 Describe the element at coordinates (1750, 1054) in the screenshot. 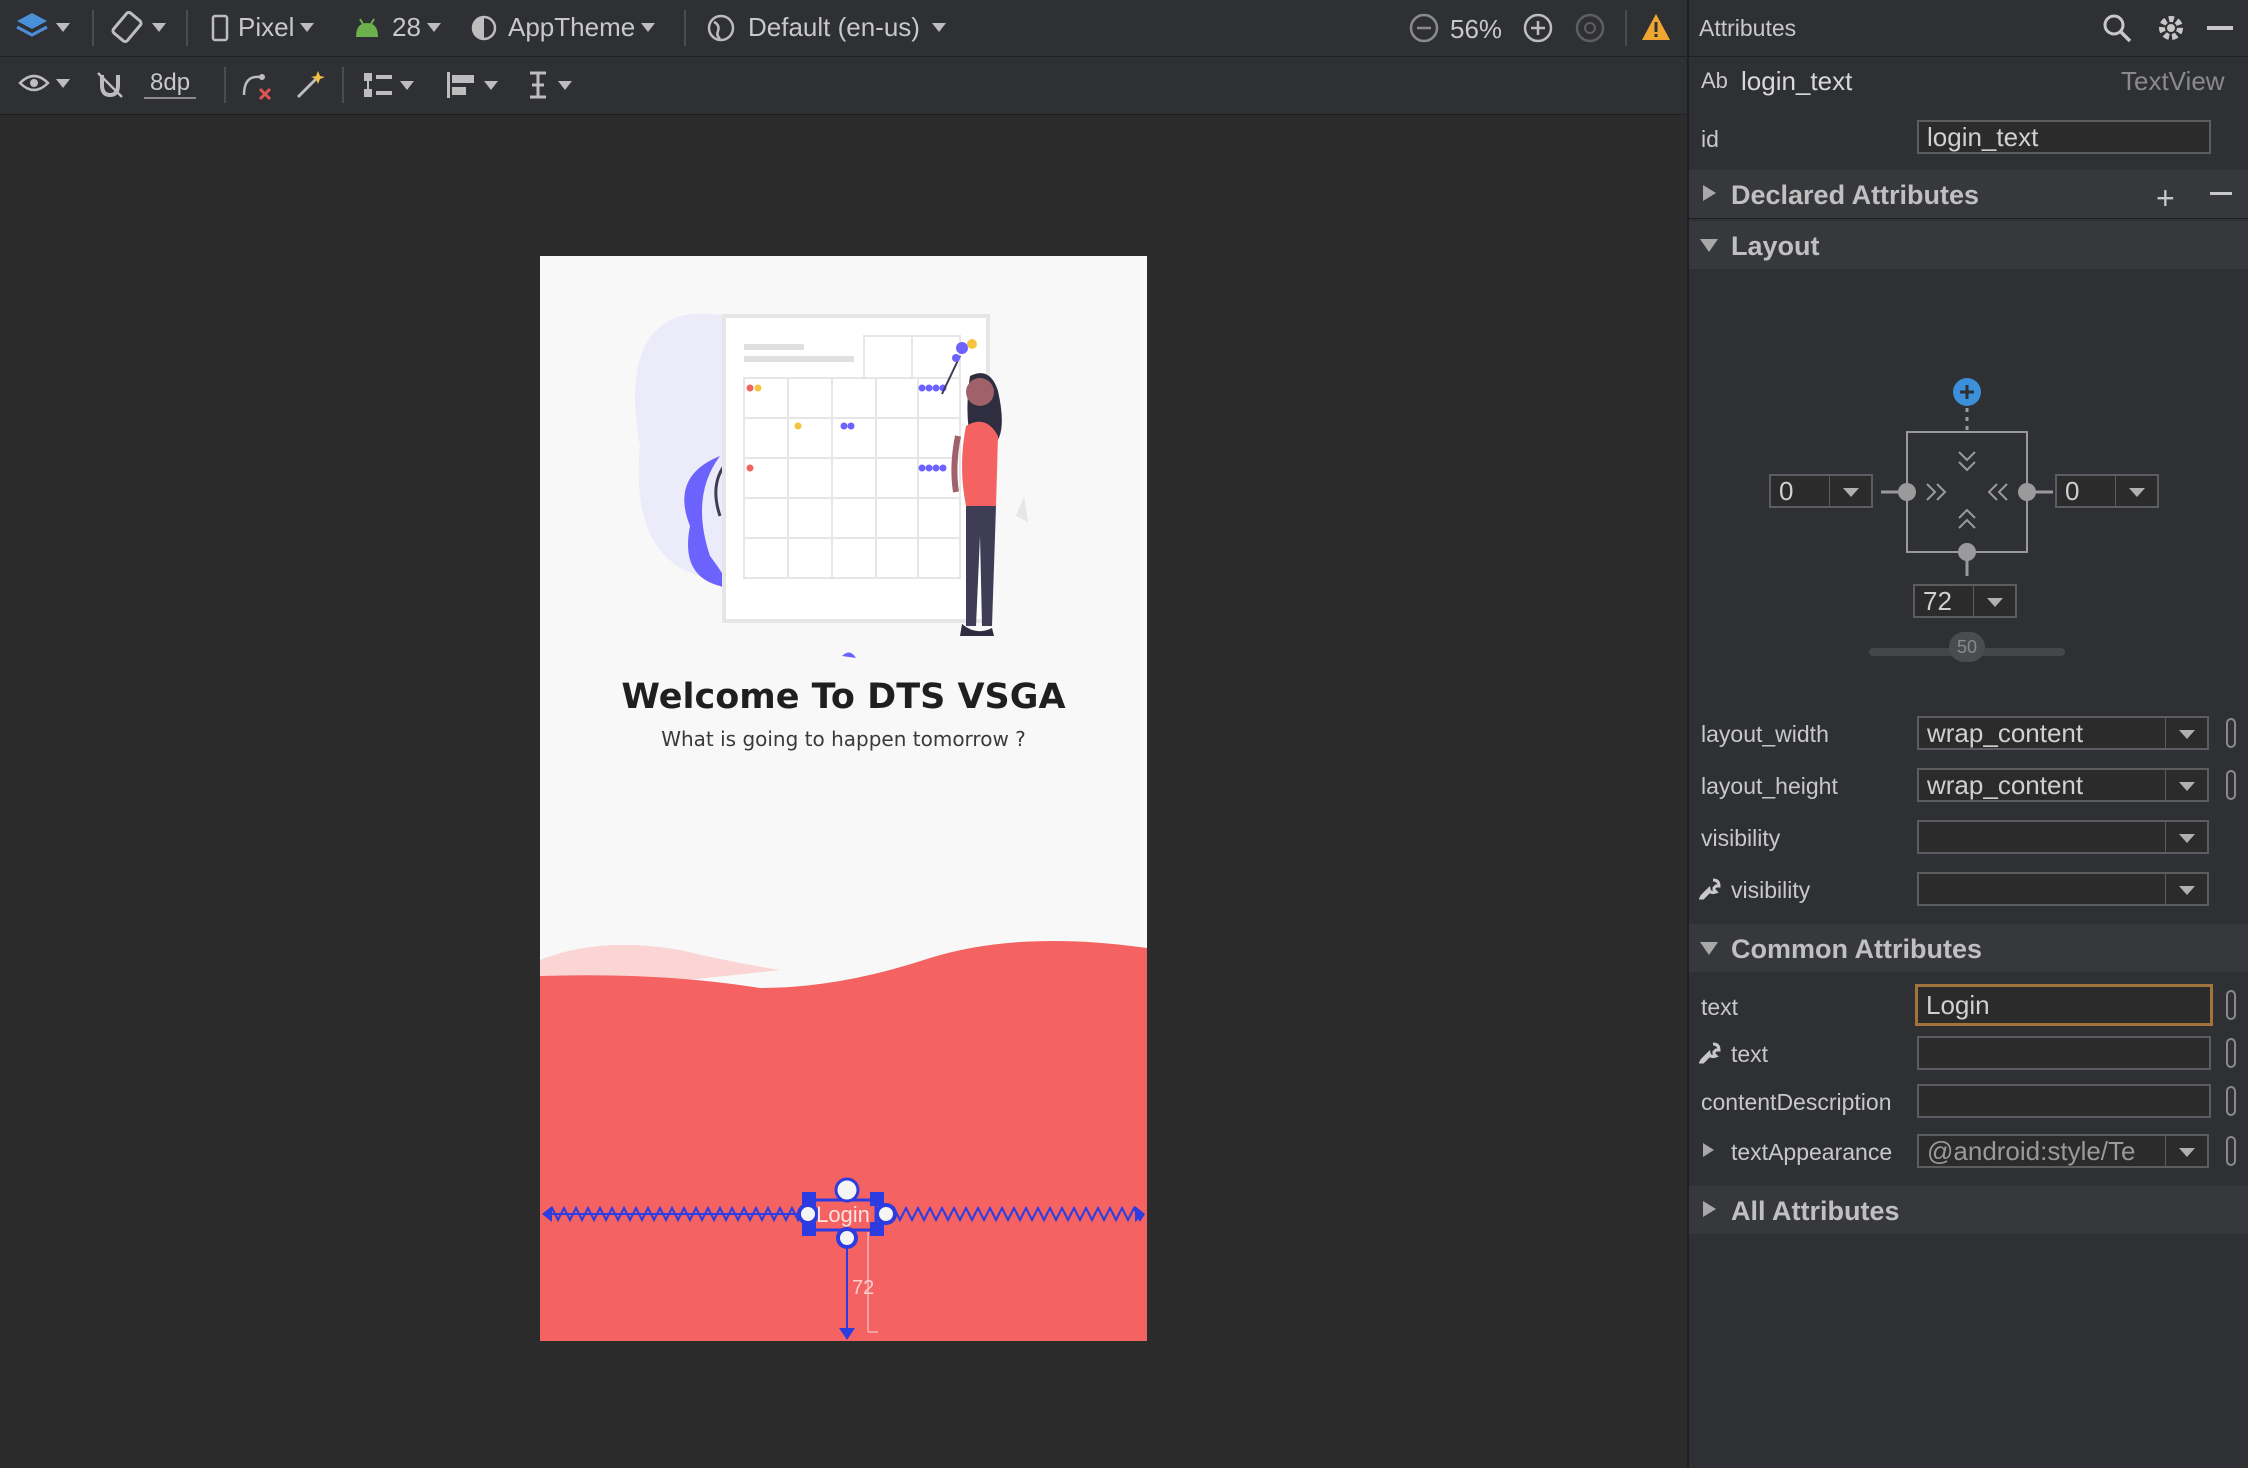

I see `tools-text-label: text` at that location.